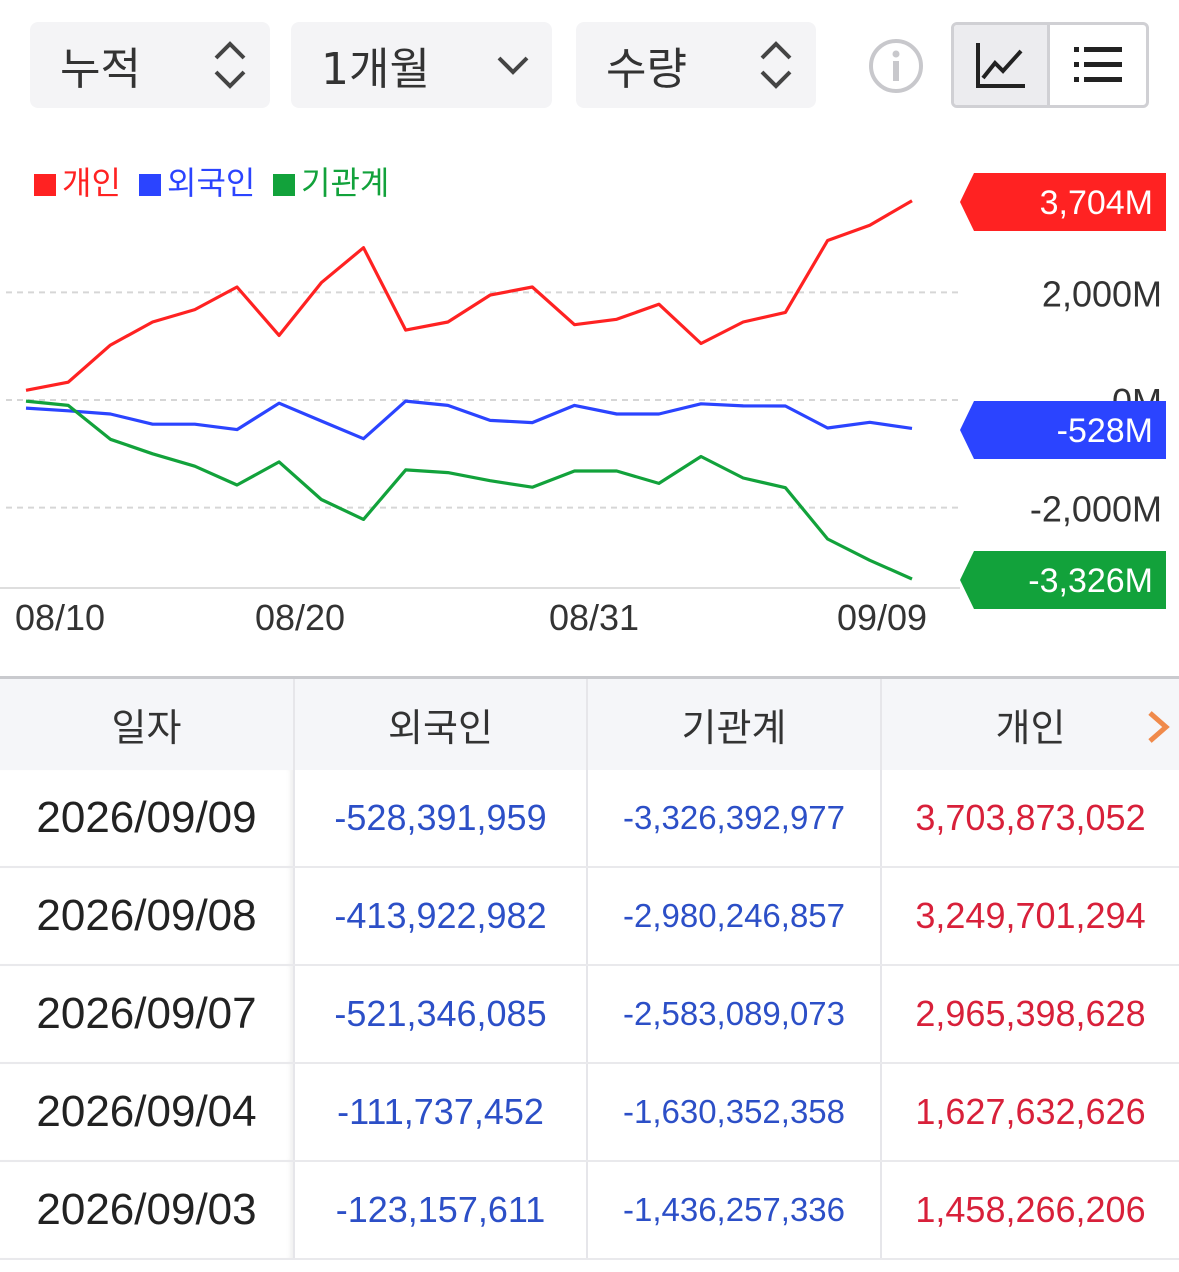 The image size is (1179, 1272). I want to click on header-date: 일자, so click(147, 724).